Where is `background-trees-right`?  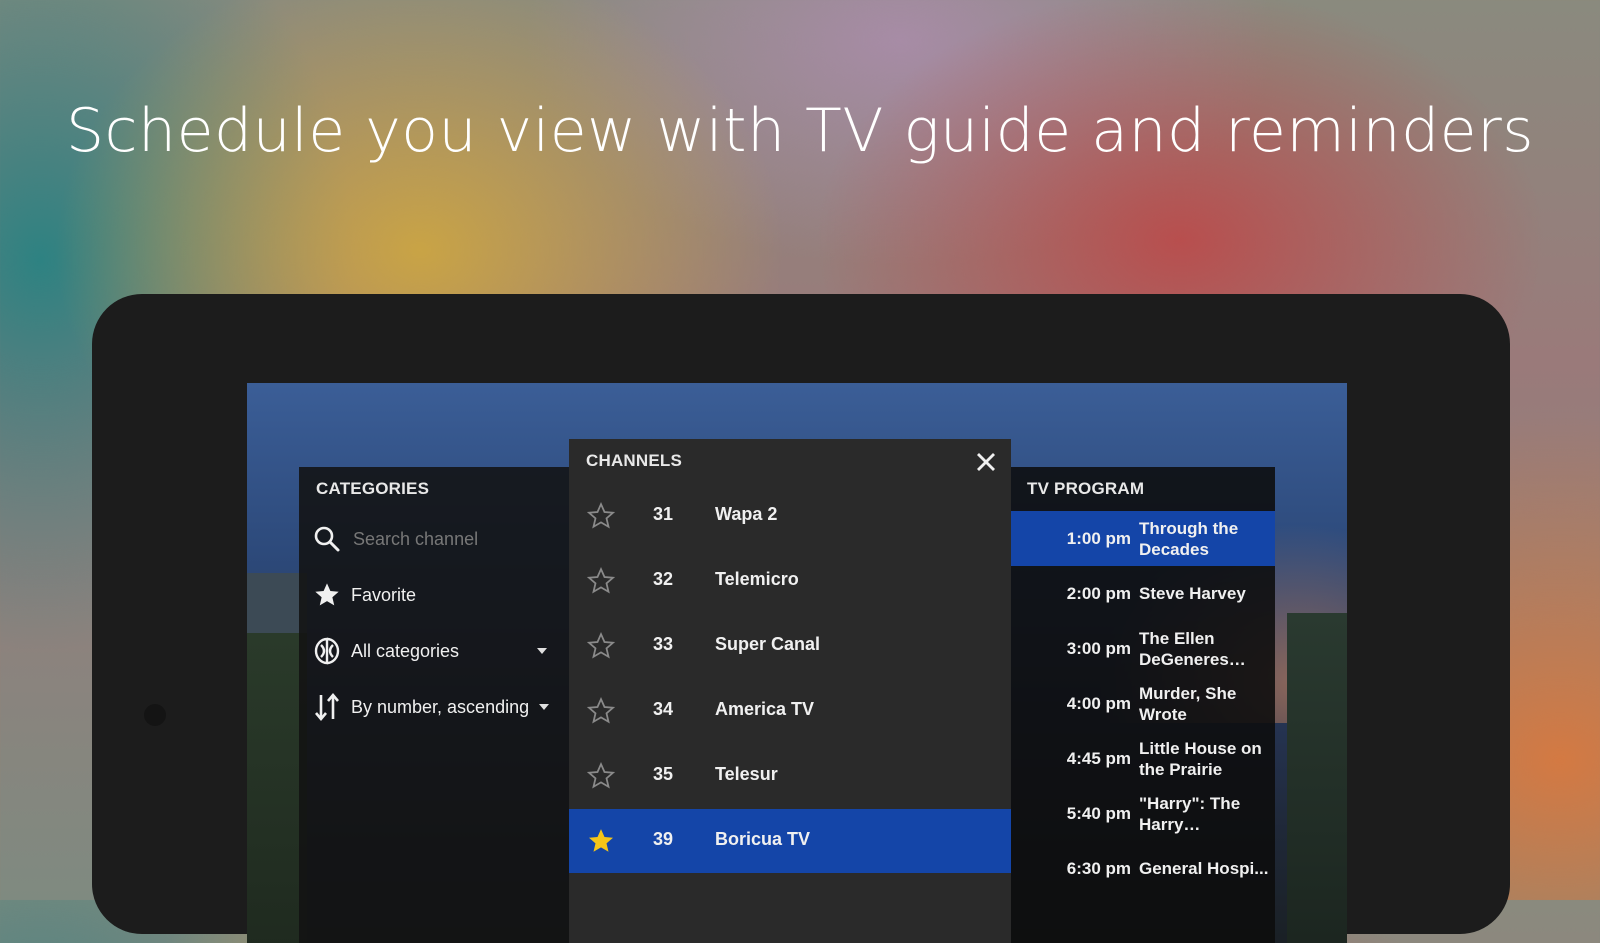
background-trees-right is located at coordinates (1317, 778).